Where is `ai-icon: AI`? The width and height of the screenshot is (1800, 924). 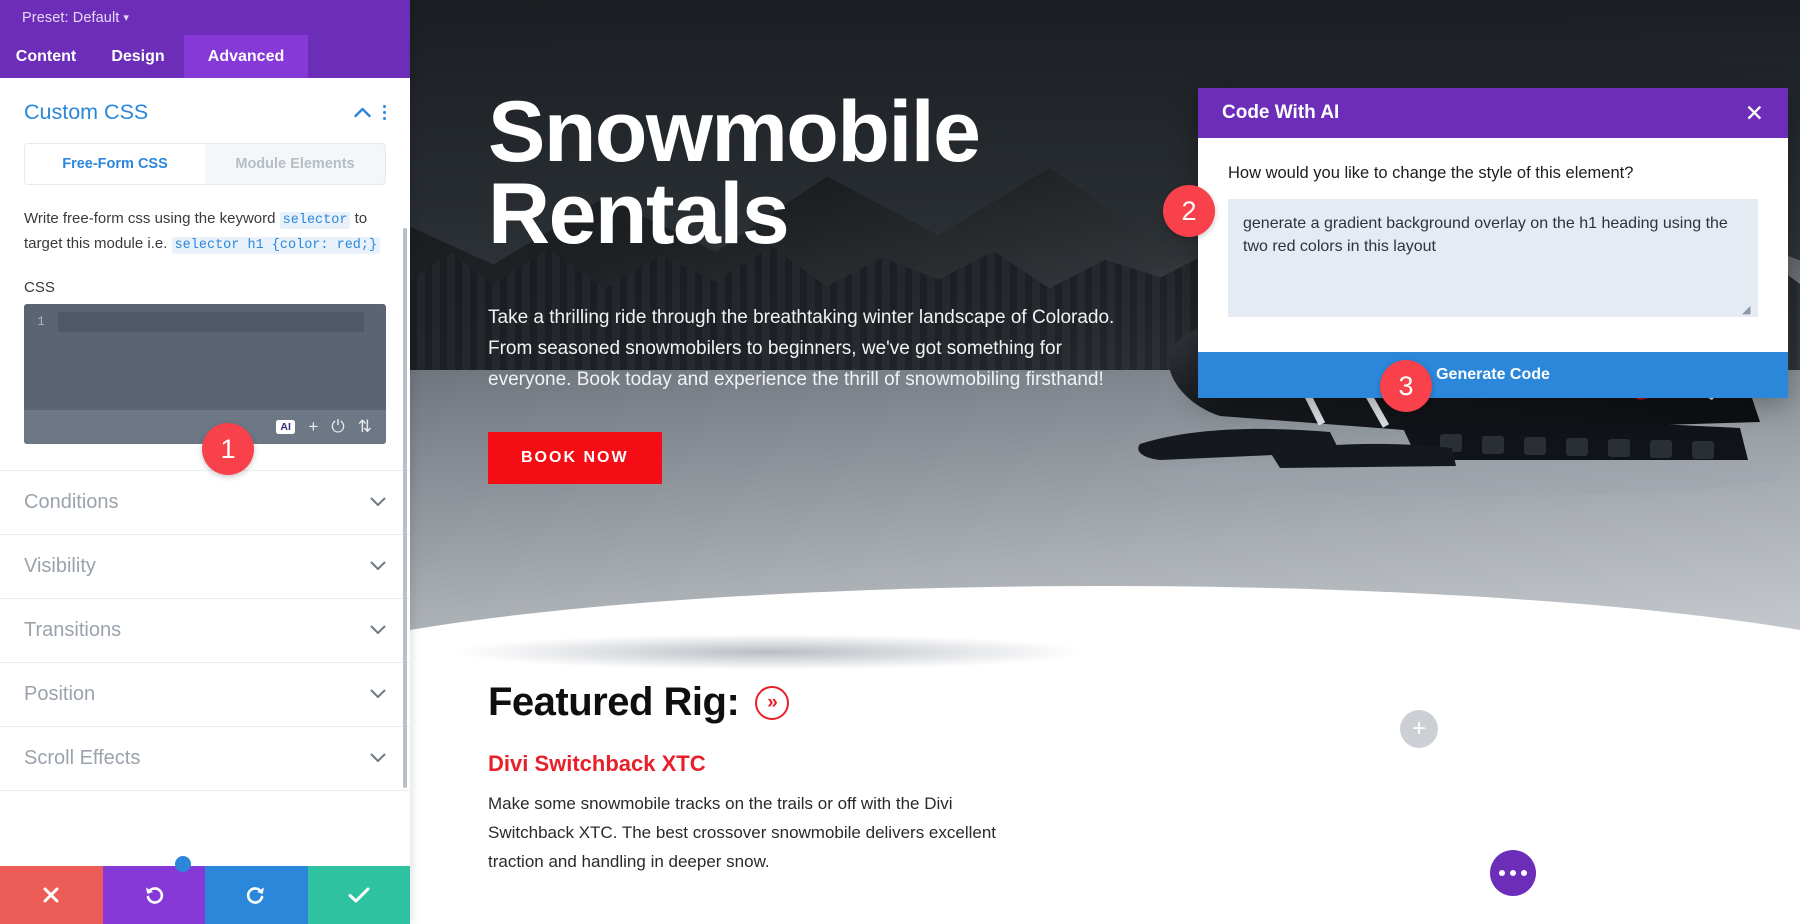
ai-icon: AI is located at coordinates (285, 427).